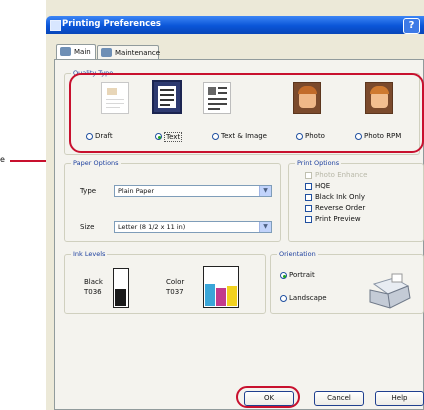 The image size is (424, 410). What do you see at coordinates (175, 282) in the screenshot?
I see `color-ink-label: Color` at bounding box center [175, 282].